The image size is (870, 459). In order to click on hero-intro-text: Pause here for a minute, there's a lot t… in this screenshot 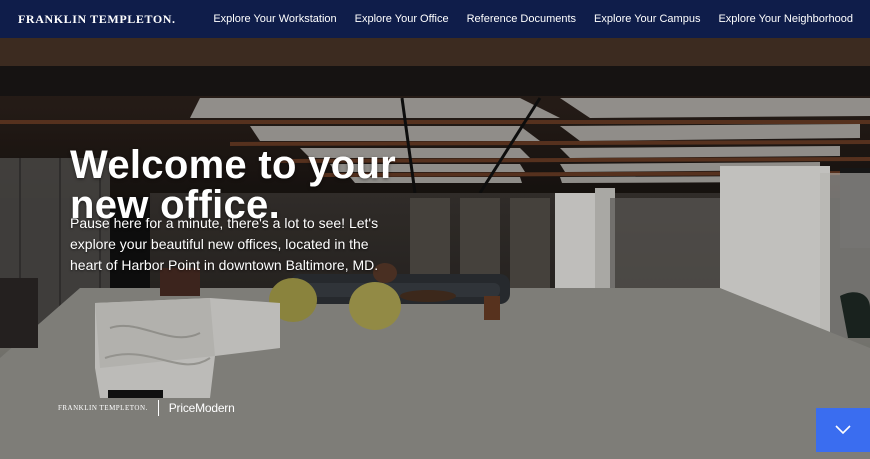, I will do `click(224, 244)`.